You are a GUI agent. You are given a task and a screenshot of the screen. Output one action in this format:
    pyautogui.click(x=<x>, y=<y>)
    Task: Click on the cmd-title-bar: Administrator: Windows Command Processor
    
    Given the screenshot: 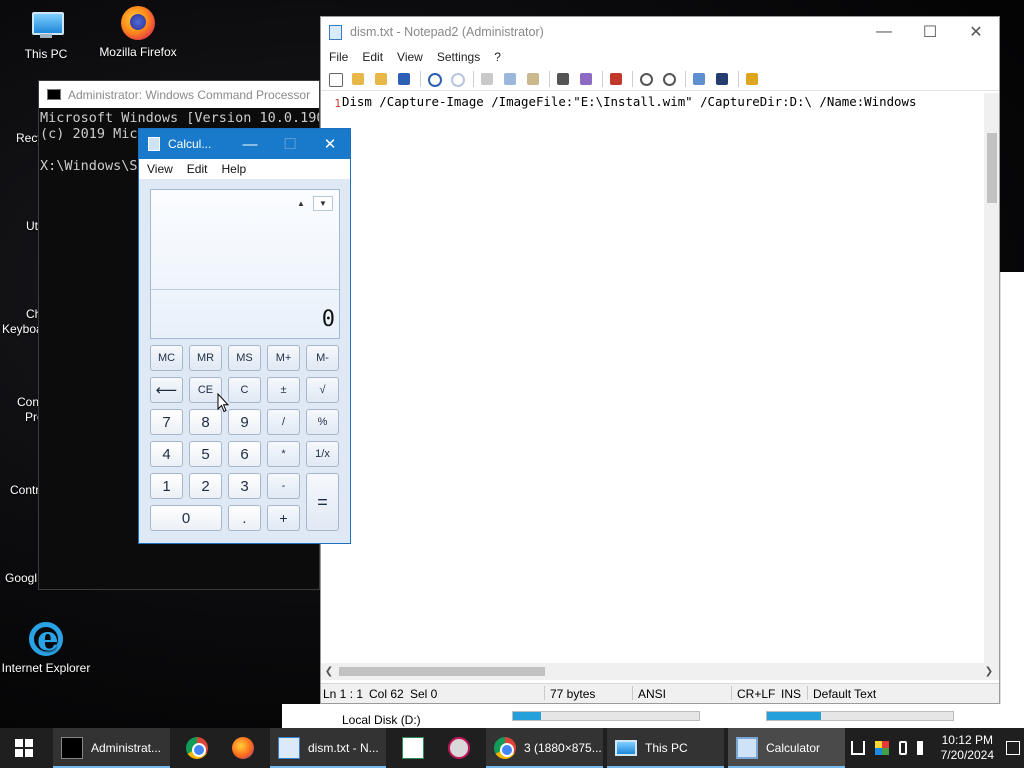 What is the action you would take?
    pyautogui.click(x=179, y=94)
    